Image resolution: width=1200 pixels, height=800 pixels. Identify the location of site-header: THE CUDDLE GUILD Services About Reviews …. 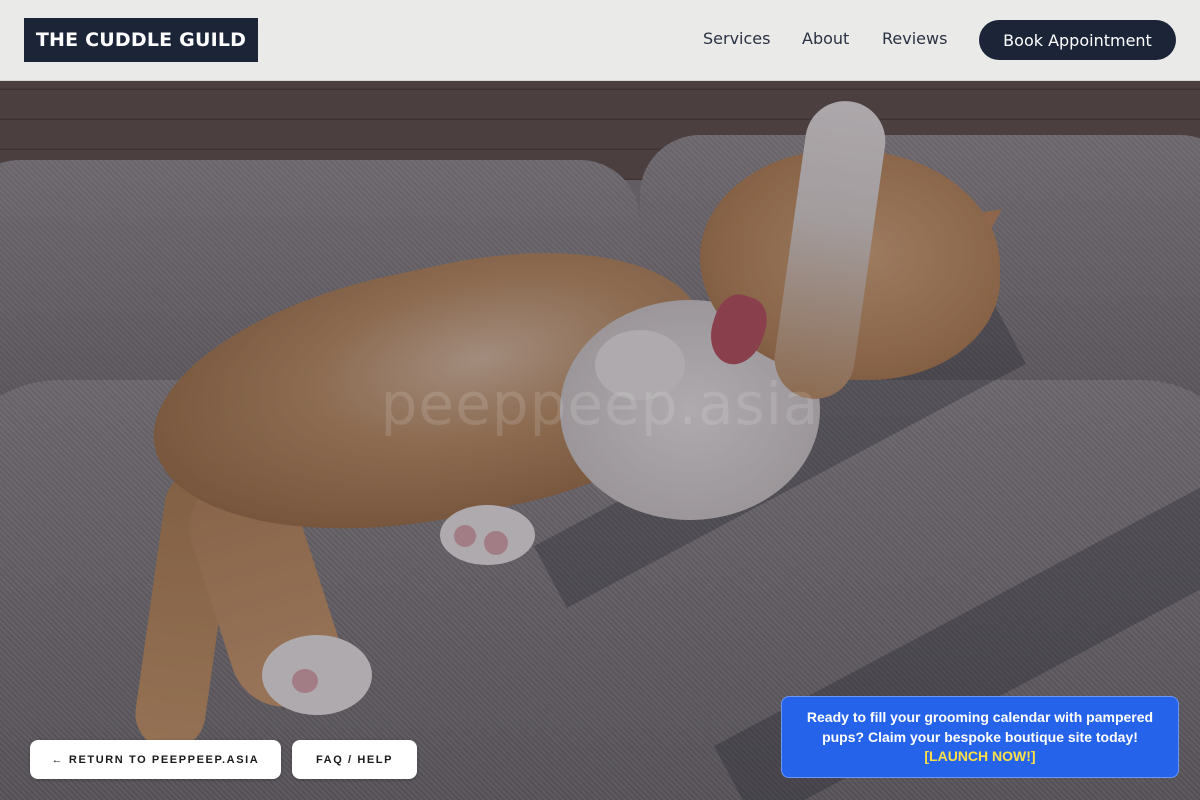
(600, 40).